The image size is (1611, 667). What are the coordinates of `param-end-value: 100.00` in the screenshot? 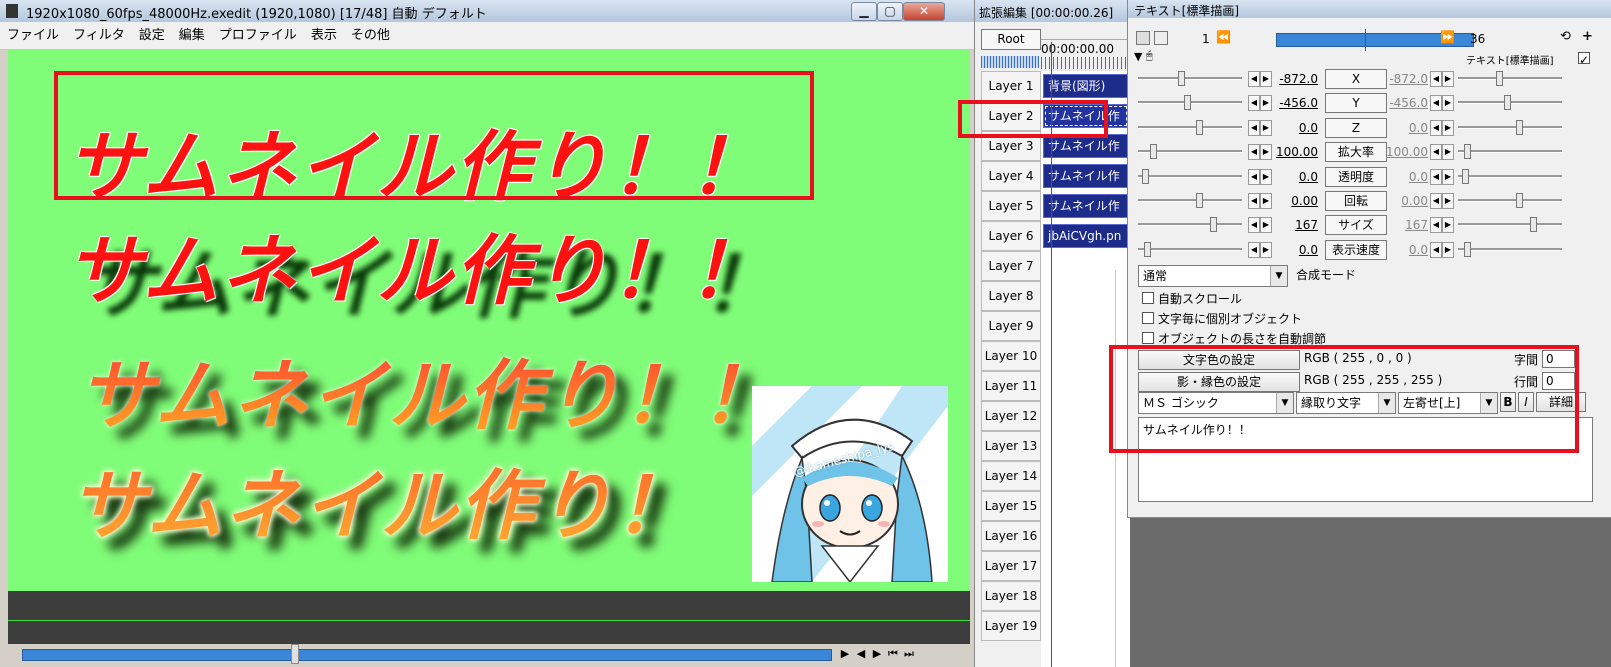 It's located at (1406, 152).